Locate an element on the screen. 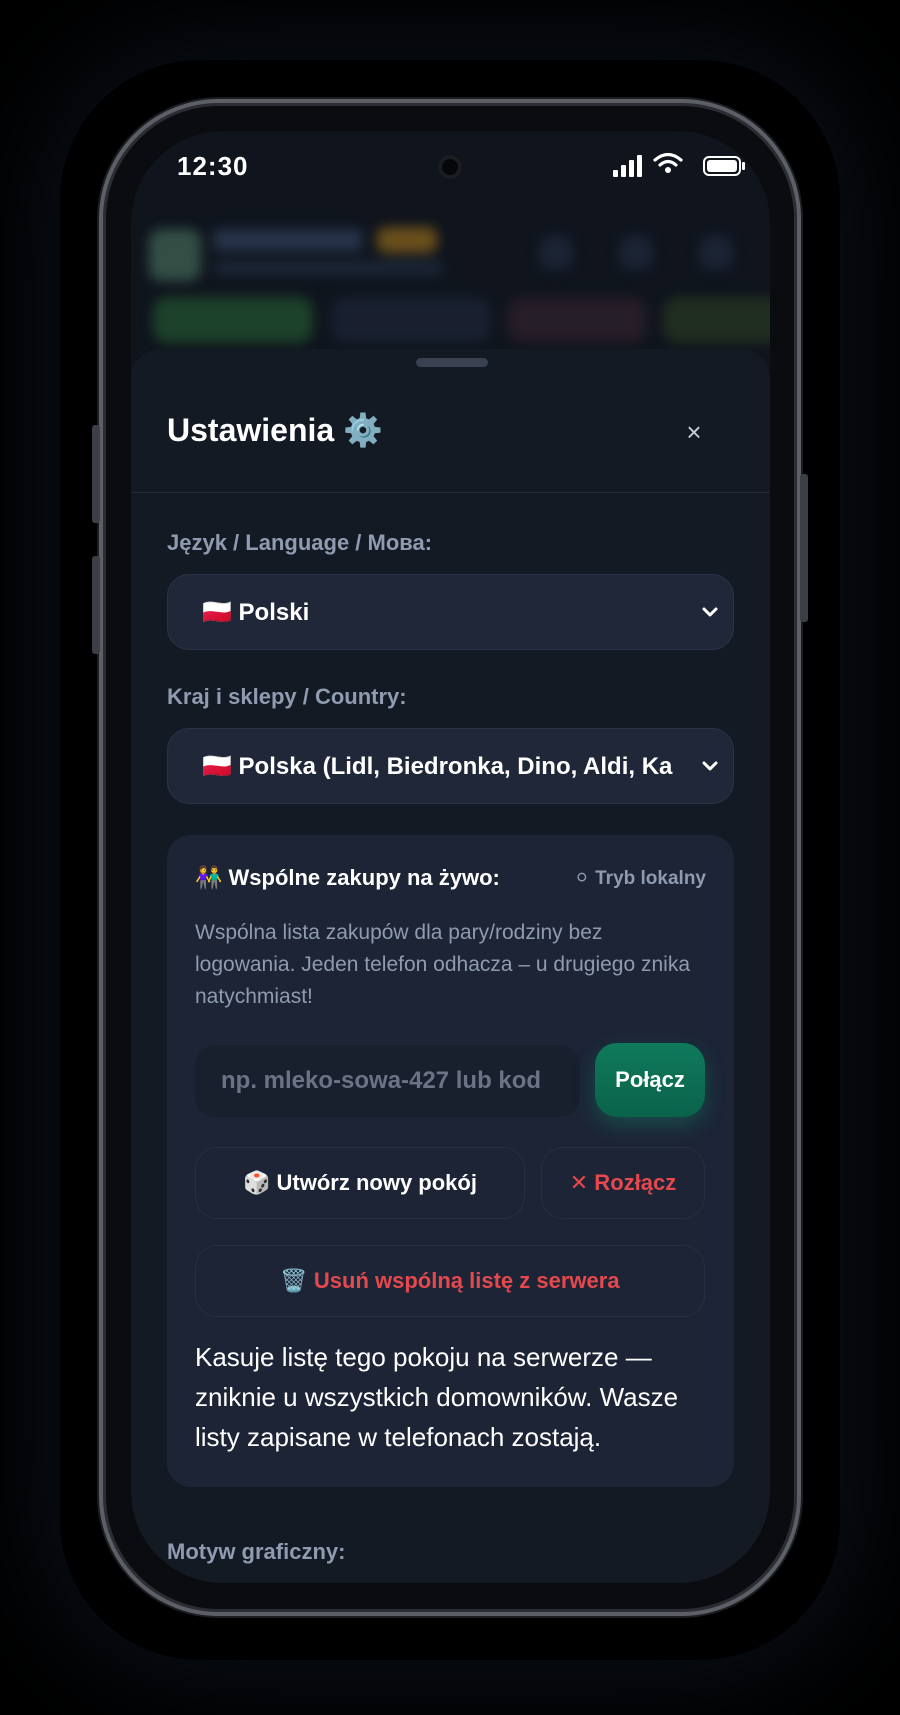  create-room-button: 🎲 Utwórz nowy pokój is located at coordinates (360, 1183).